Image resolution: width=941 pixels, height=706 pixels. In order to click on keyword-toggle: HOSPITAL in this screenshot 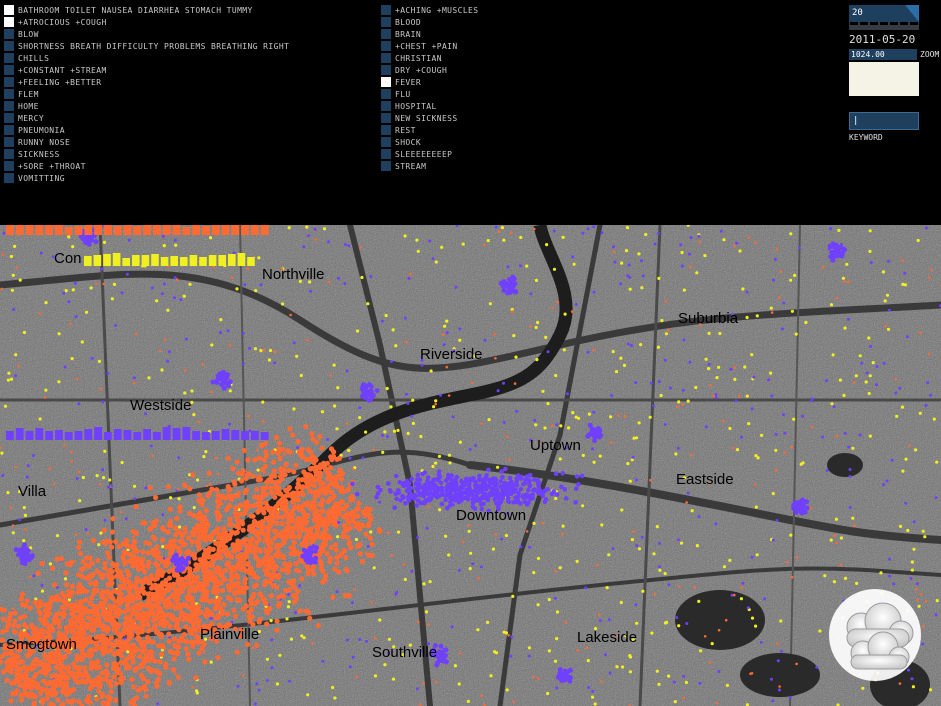, I will do `click(429, 106)`.